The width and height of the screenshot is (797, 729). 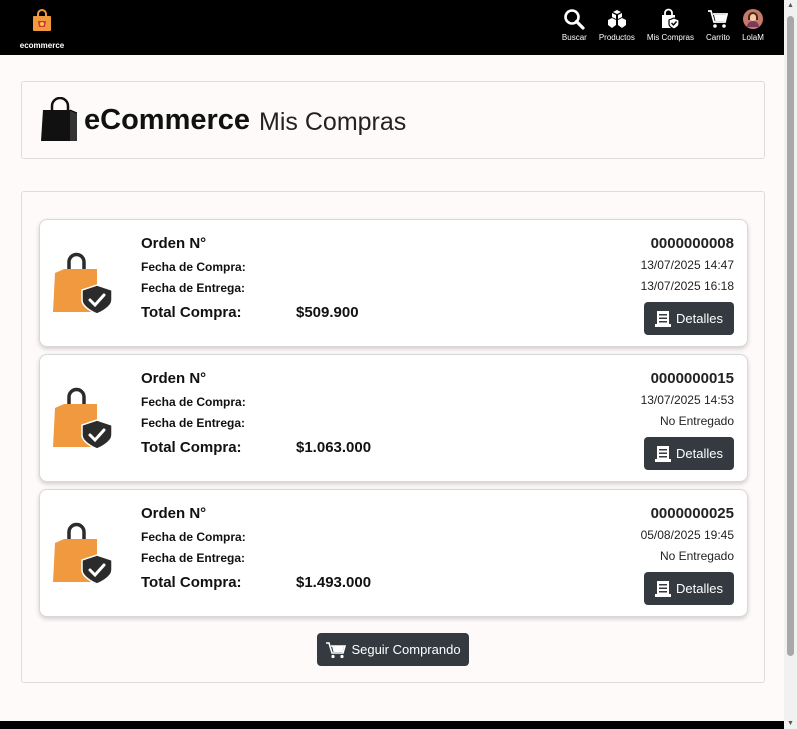 I want to click on nav-item-productos: Productos, so click(x=617, y=25).